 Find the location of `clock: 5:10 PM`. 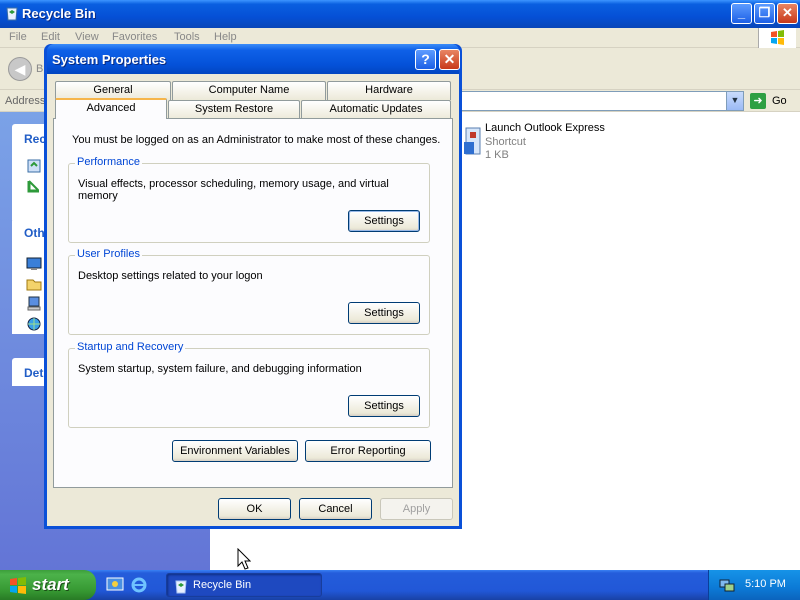

clock: 5:10 PM is located at coordinates (765, 584).